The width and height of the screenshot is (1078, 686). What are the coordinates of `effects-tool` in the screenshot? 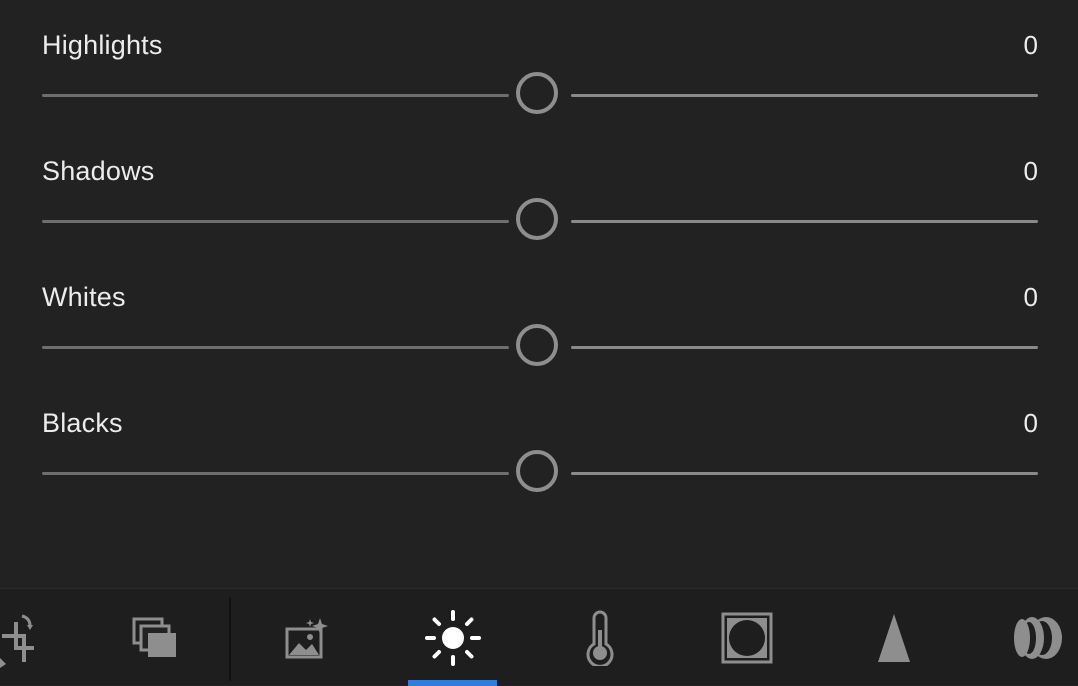 It's located at (747, 637).